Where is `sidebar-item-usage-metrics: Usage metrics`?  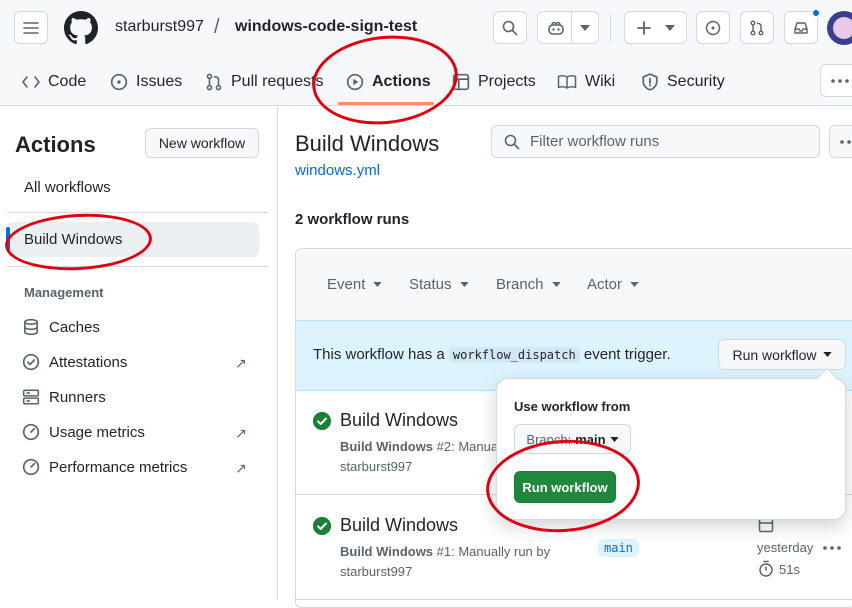
sidebar-item-usage-metrics: Usage metrics is located at coordinates (83, 432).